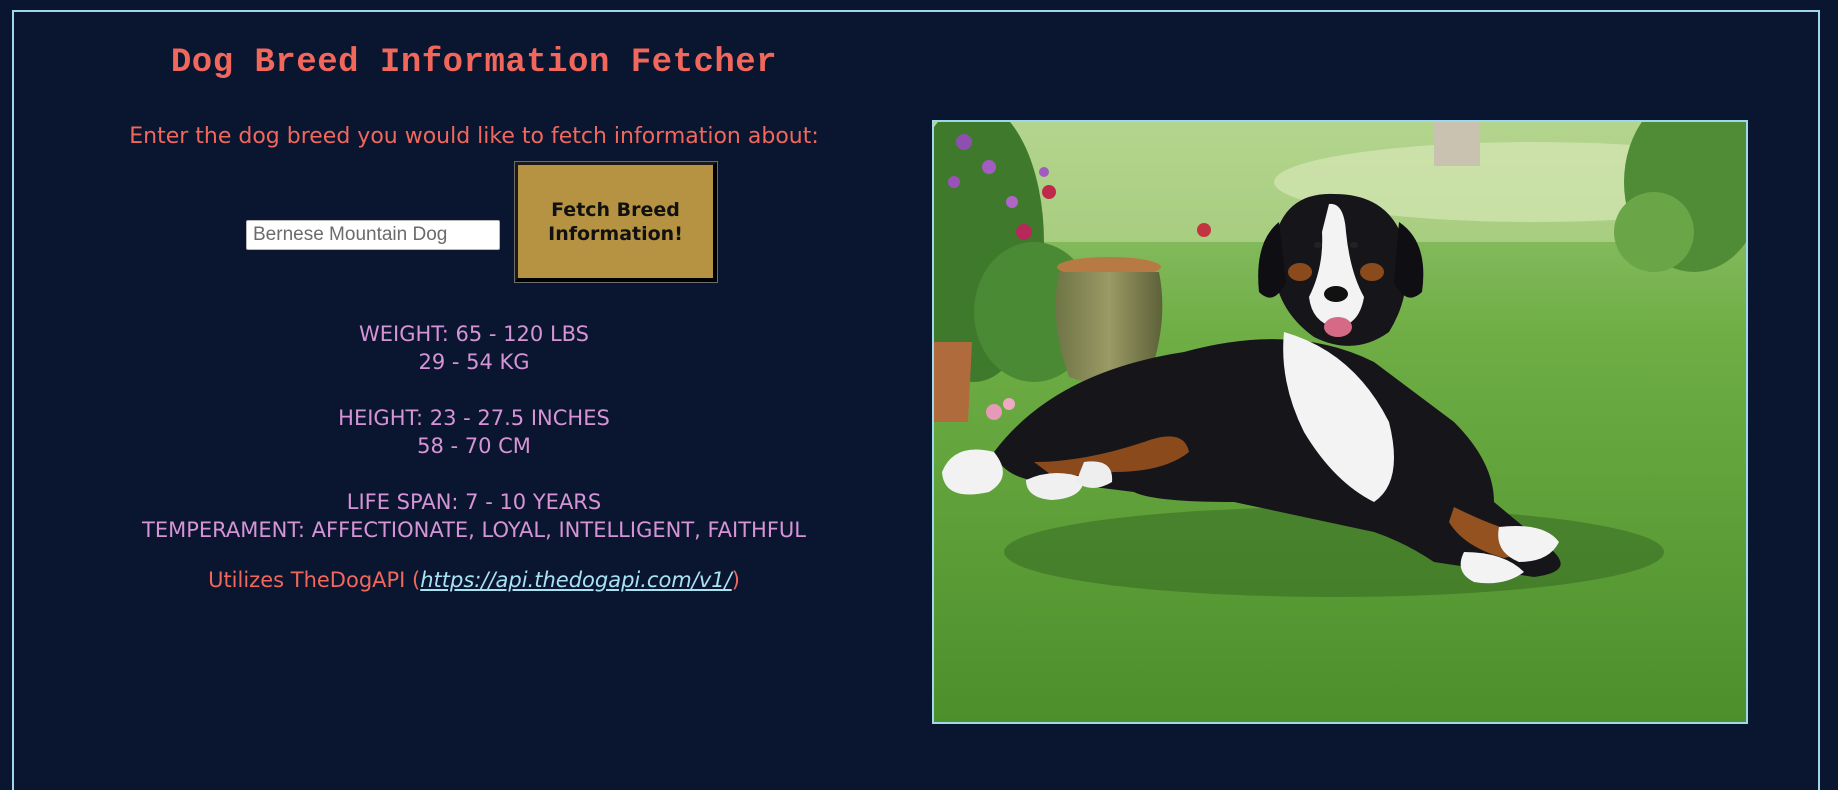 The width and height of the screenshot is (1838, 790). Describe the element at coordinates (474, 446) in the screenshot. I see `height-metric: 58 - 70 CM` at that location.